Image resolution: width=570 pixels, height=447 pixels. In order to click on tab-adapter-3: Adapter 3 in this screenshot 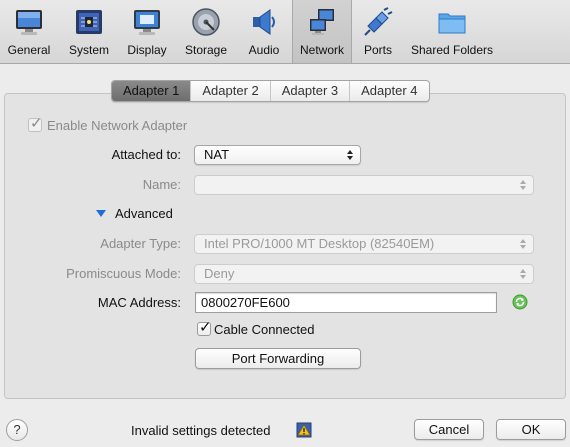, I will do `click(309, 91)`.